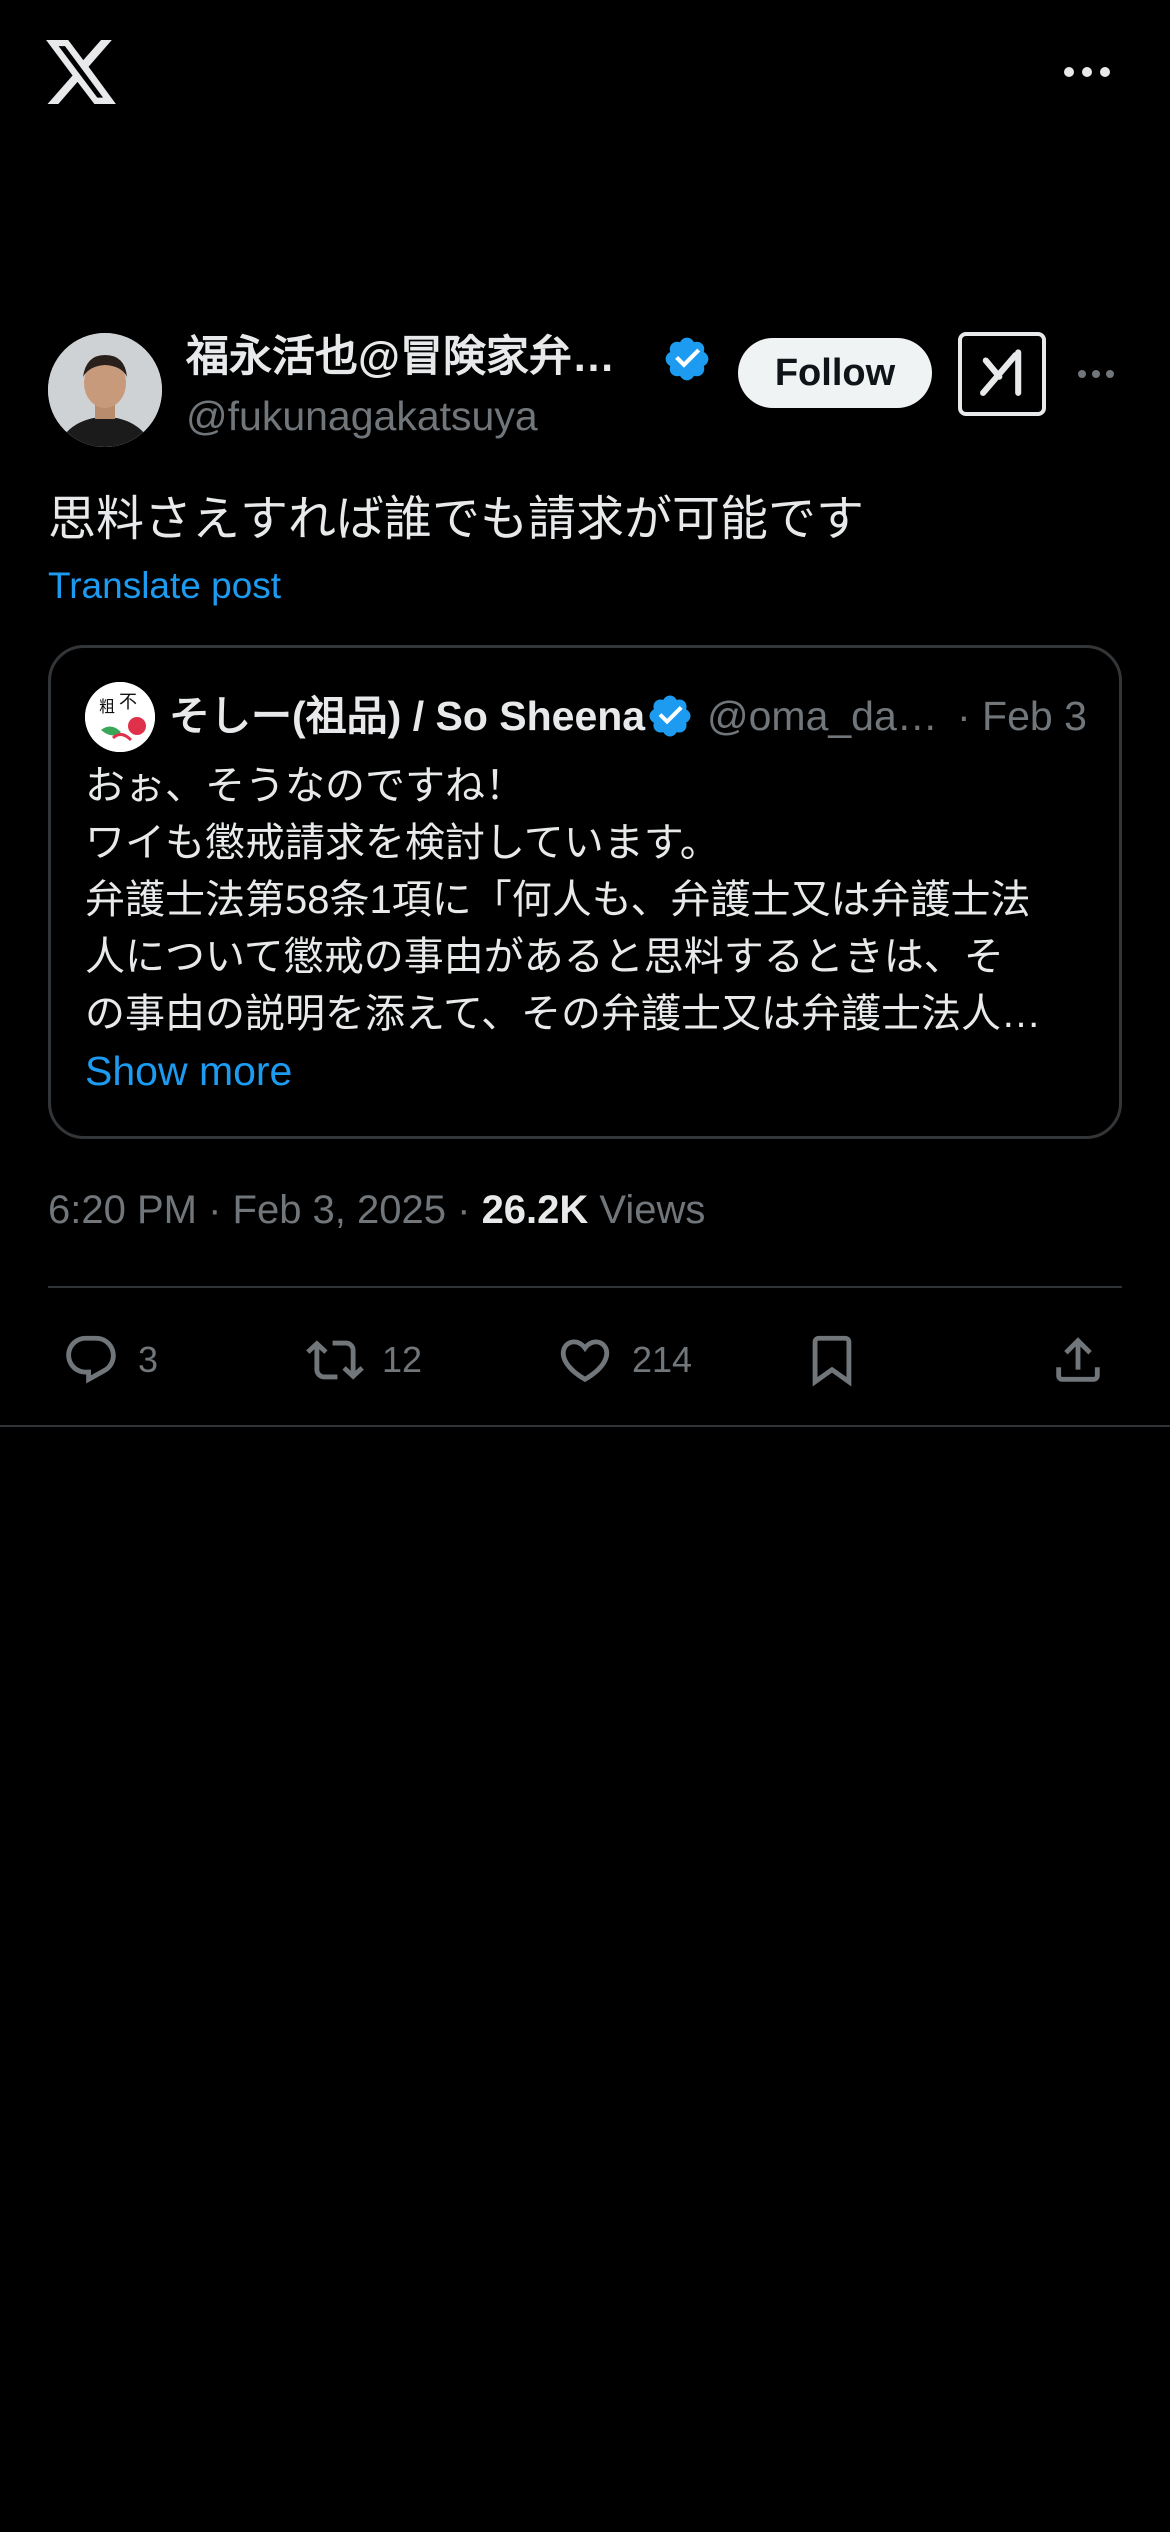 This screenshot has height=2532, width=1170. Describe the element at coordinates (120, 717) in the screenshot. I see `quote-author-avatar: 粗 不` at that location.